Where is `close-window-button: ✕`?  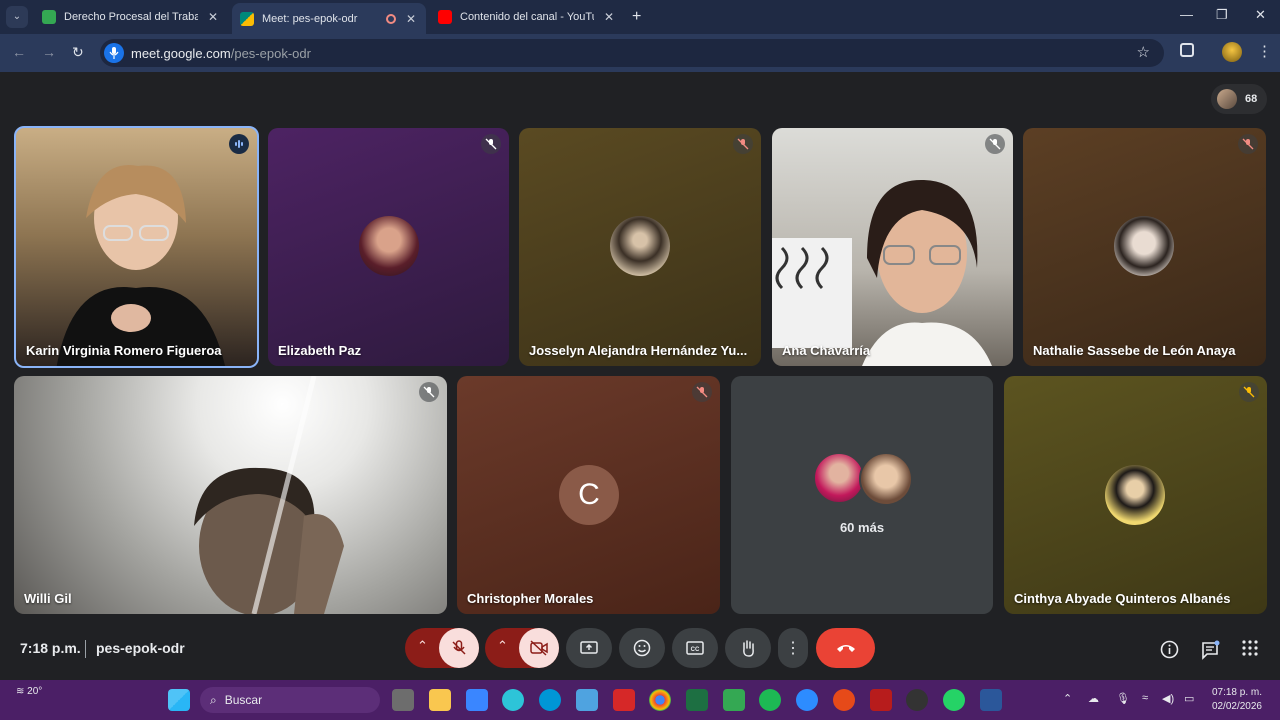
close-window-button: ✕ is located at coordinates (1260, 15).